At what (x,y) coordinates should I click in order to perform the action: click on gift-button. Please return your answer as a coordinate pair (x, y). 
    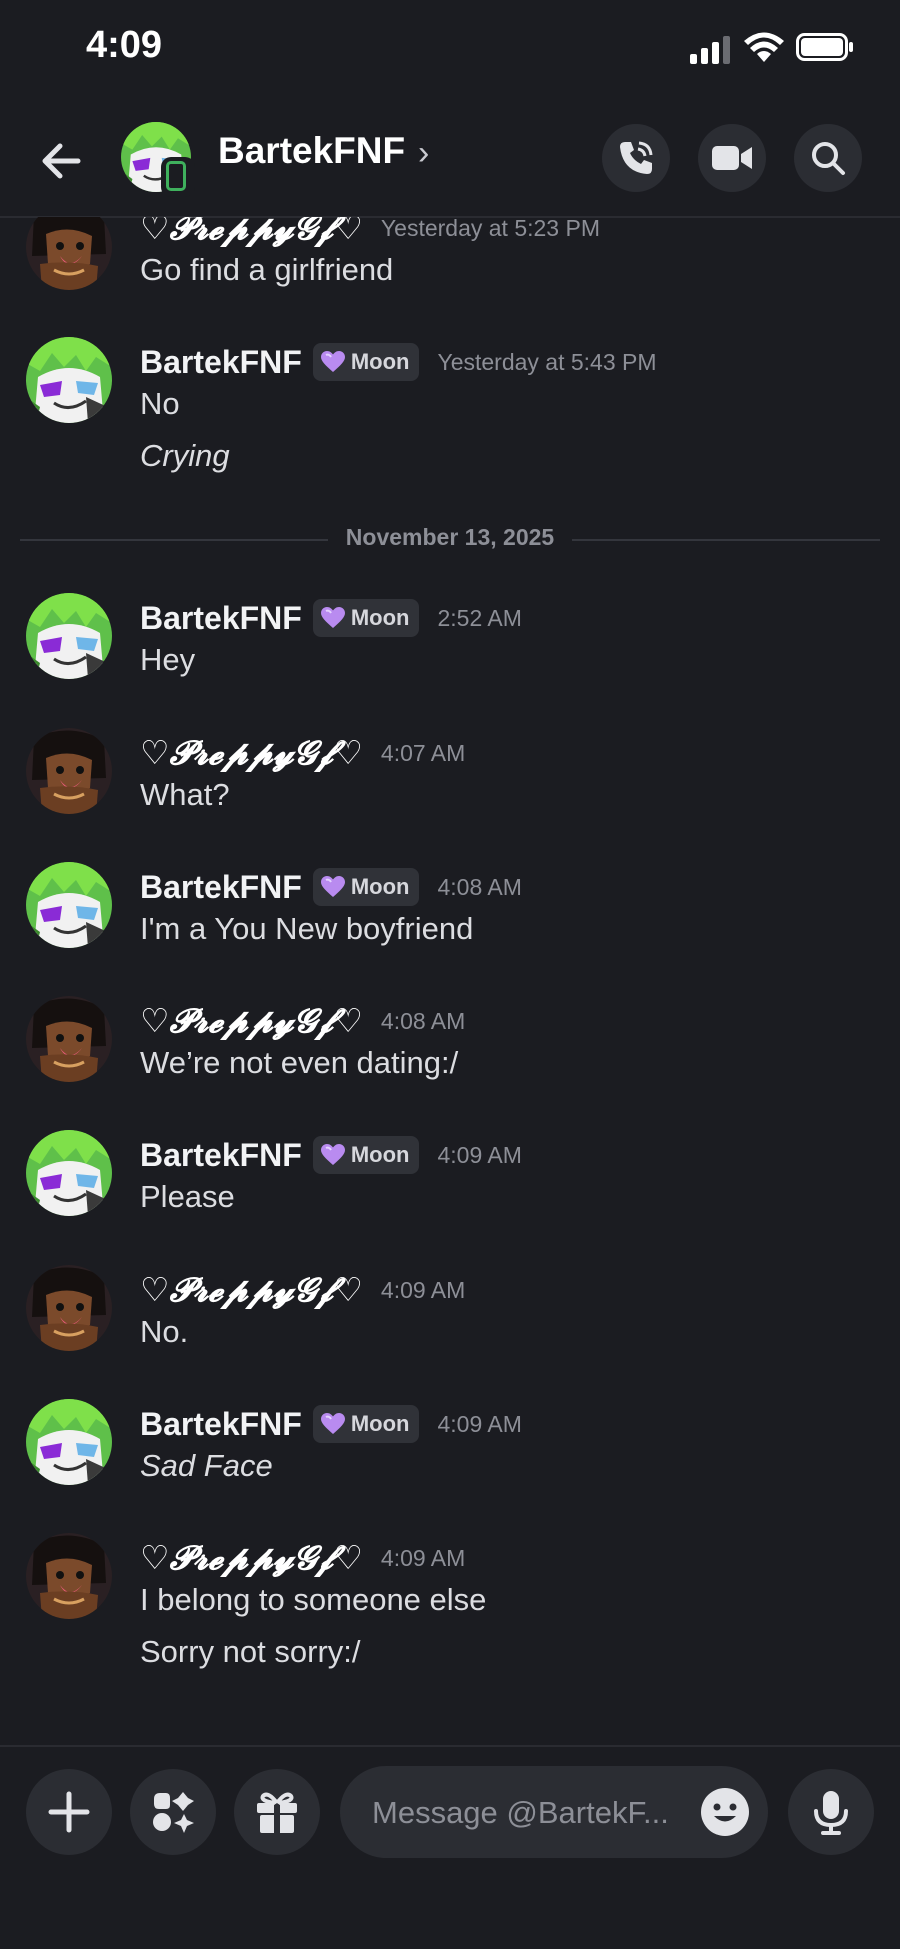
    Looking at the image, I should click on (277, 1812).